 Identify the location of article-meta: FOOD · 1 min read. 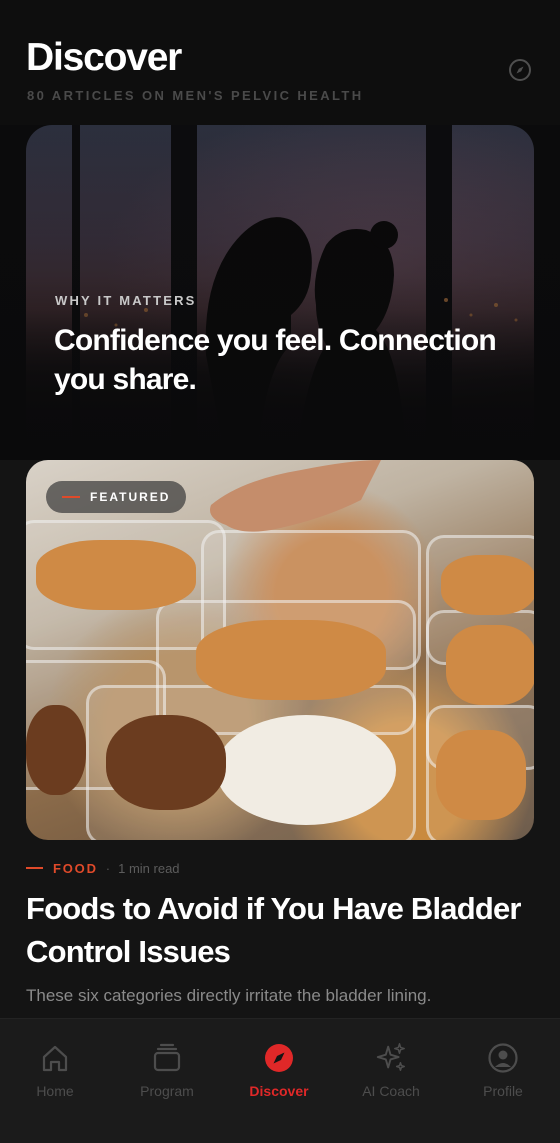
(103, 868).